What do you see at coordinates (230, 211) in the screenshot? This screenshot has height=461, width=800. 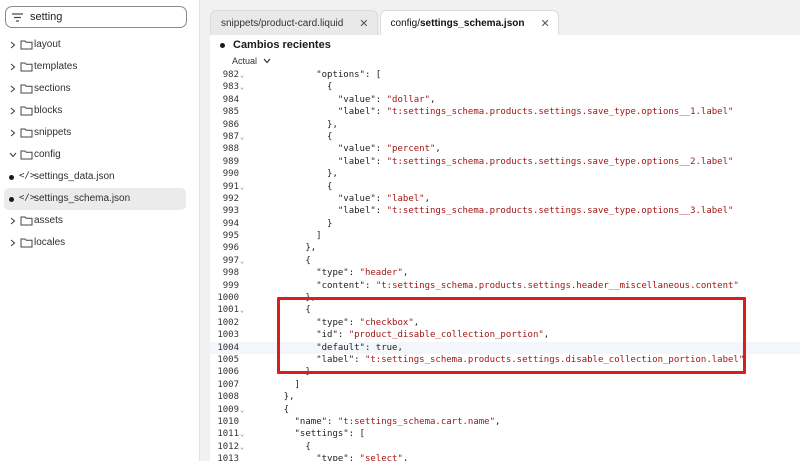 I see `line-number: 993` at bounding box center [230, 211].